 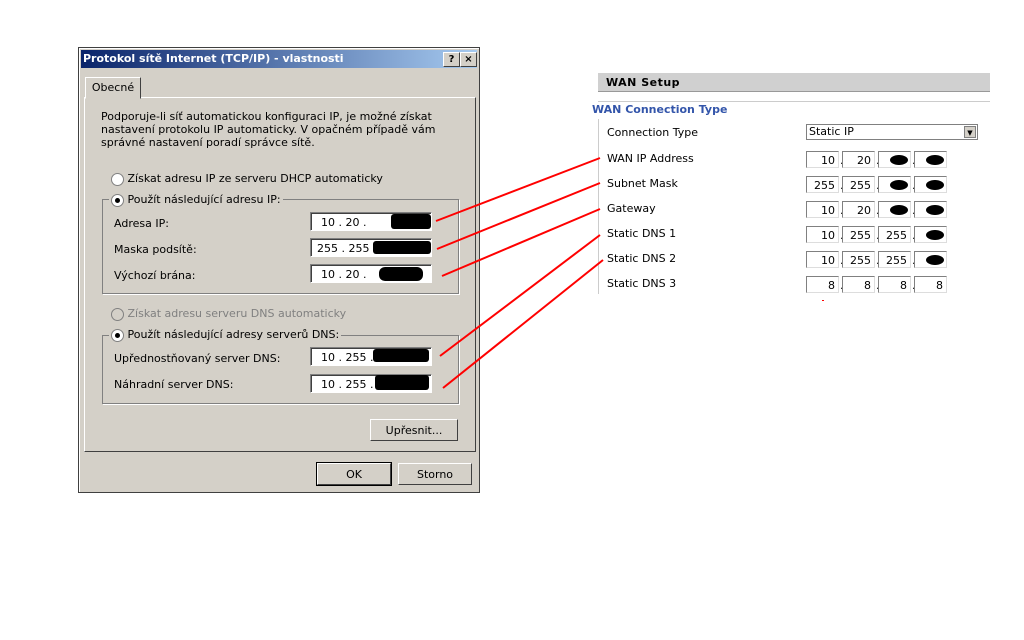 I want to click on annotation-lines, so click(x=629, y=273).